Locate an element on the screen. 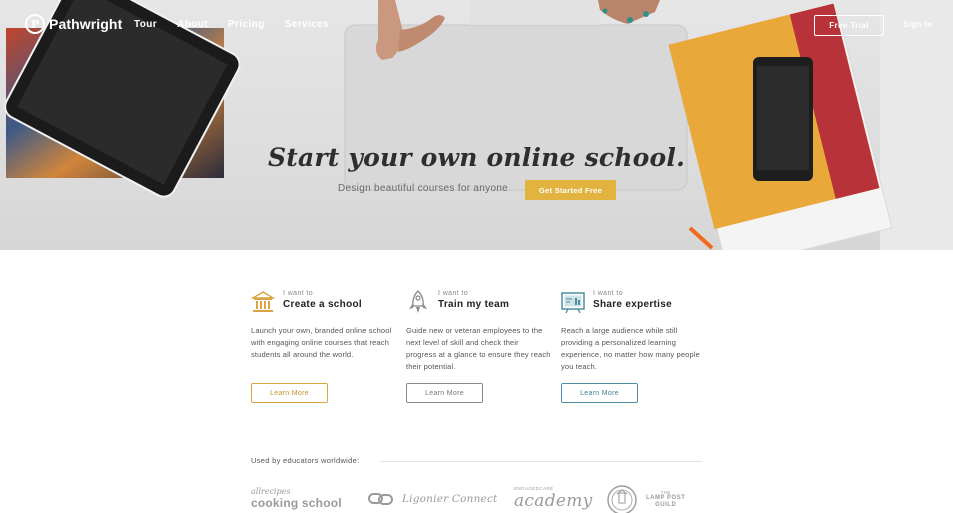  ligonier-logo: Ligonier Connect is located at coordinates (432, 499).